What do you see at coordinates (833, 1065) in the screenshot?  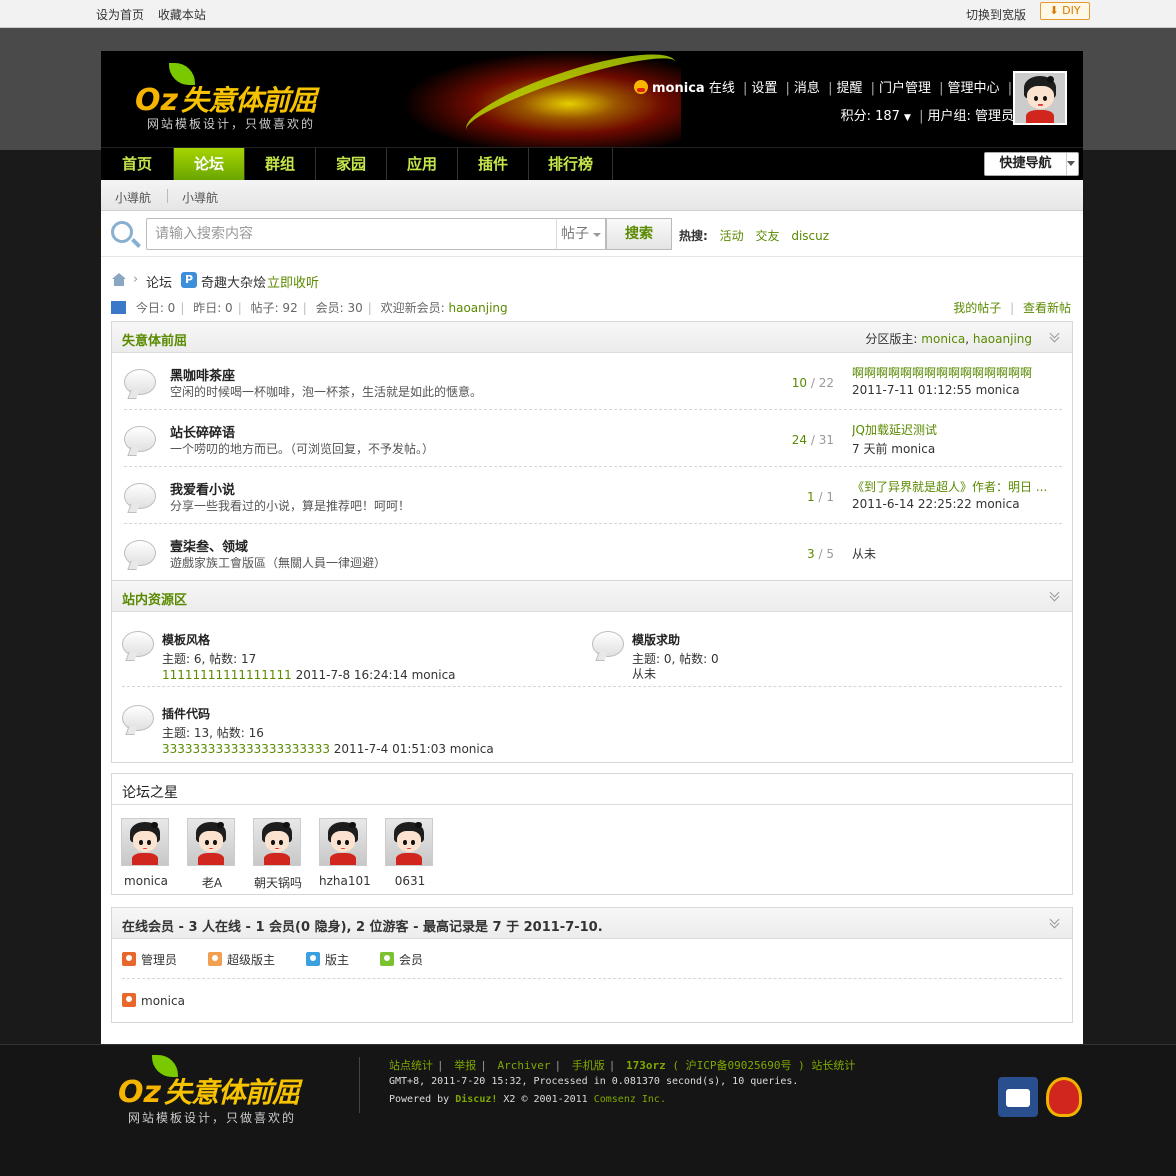 I see `footer-link: 站长统计` at bounding box center [833, 1065].